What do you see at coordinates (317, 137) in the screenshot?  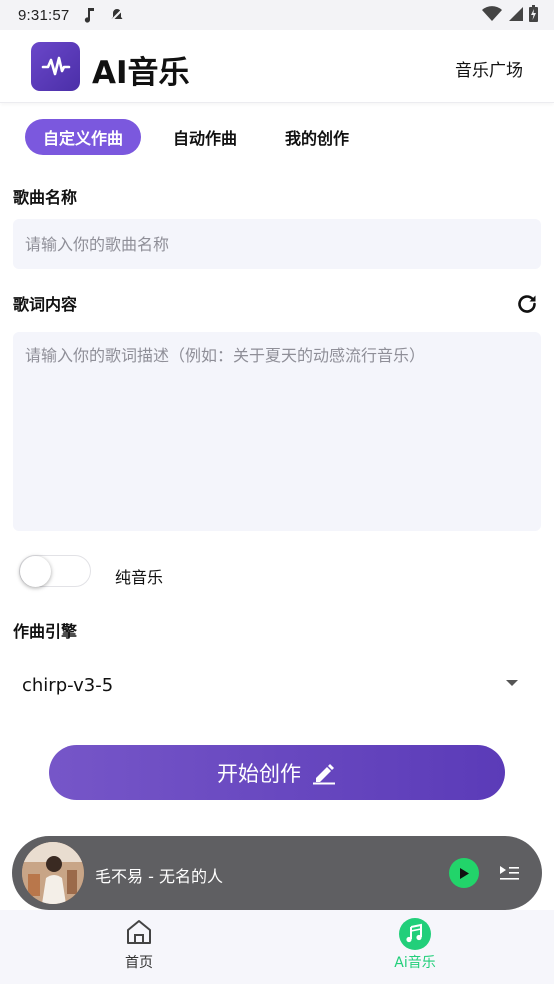 I see `tab-my-creations: 我的创作` at bounding box center [317, 137].